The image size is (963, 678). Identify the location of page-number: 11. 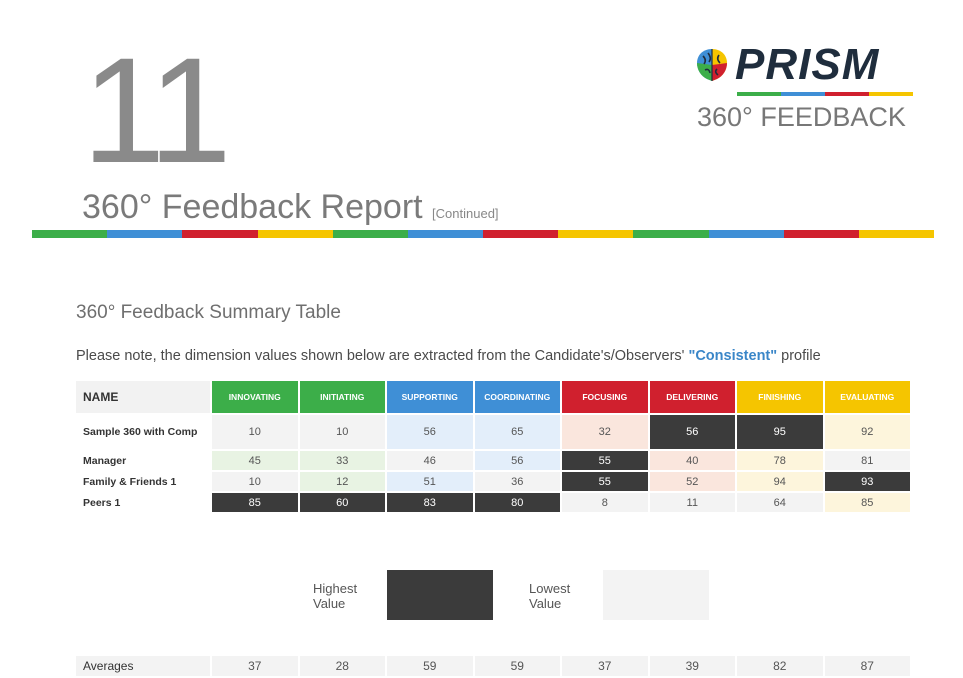
(157, 110).